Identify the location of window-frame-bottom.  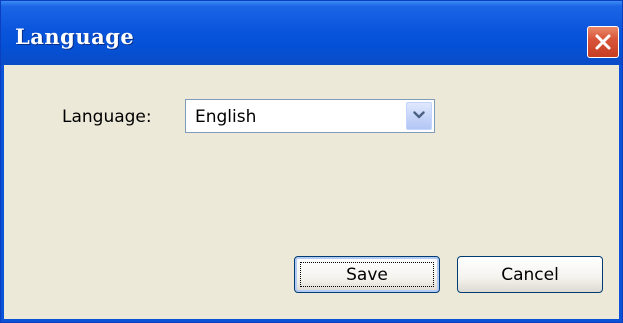
(311, 320).